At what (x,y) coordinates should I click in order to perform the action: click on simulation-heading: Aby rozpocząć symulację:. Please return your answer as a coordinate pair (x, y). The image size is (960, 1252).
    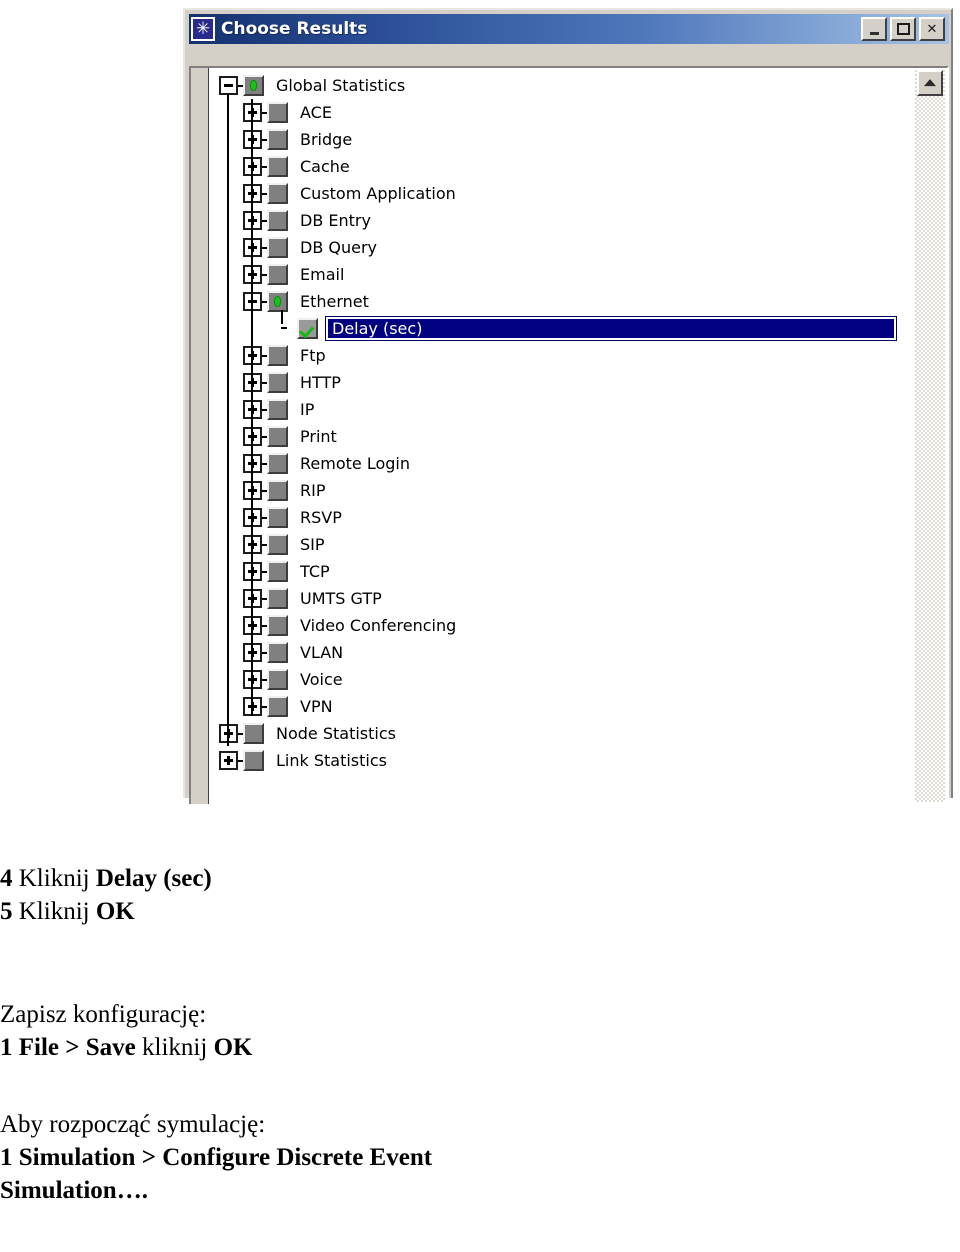
    Looking at the image, I should click on (133, 1124).